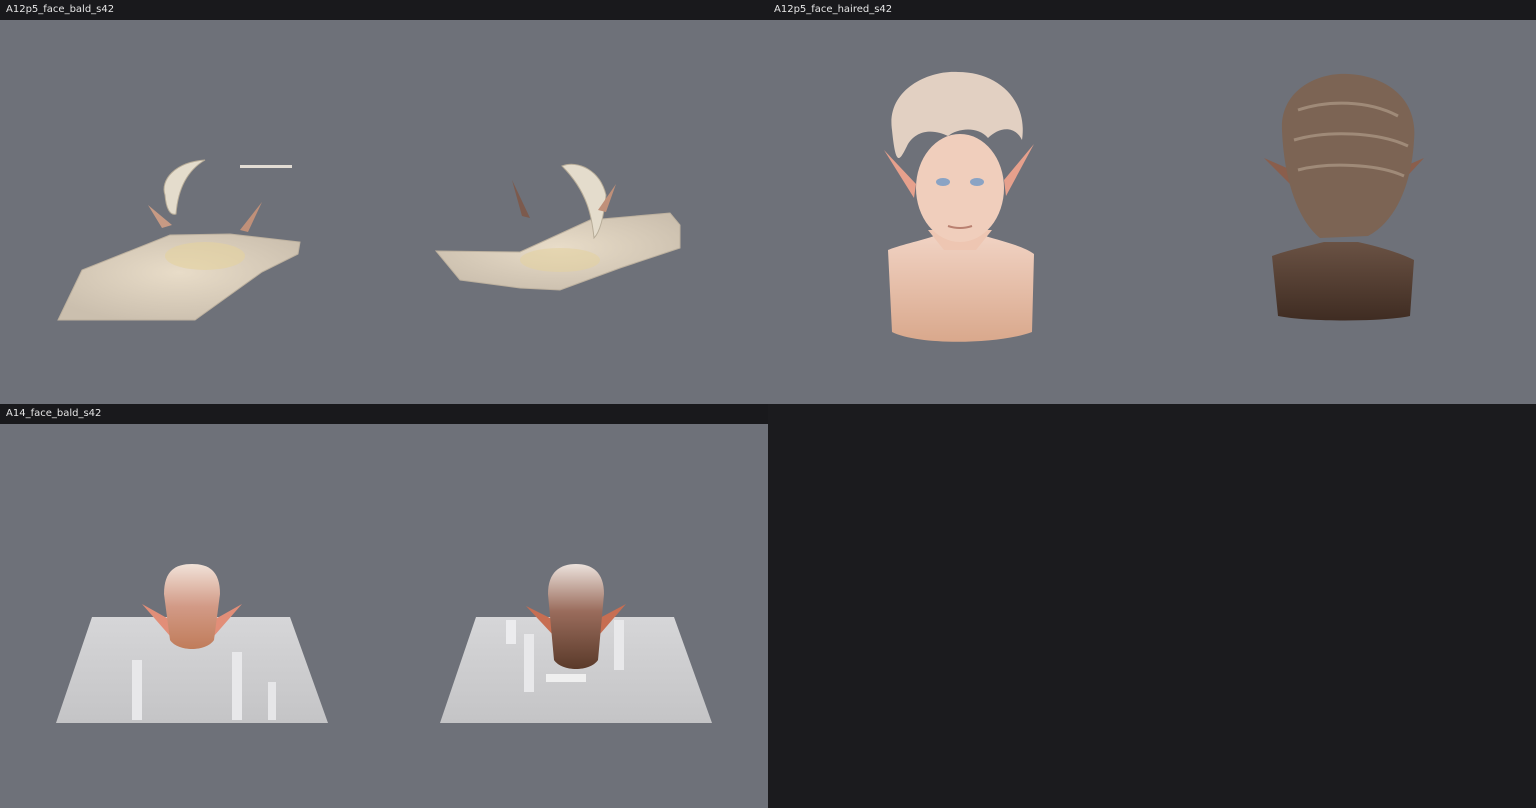  What do you see at coordinates (557, 227) in the screenshot?
I see `bald-mesh-side-view` at bounding box center [557, 227].